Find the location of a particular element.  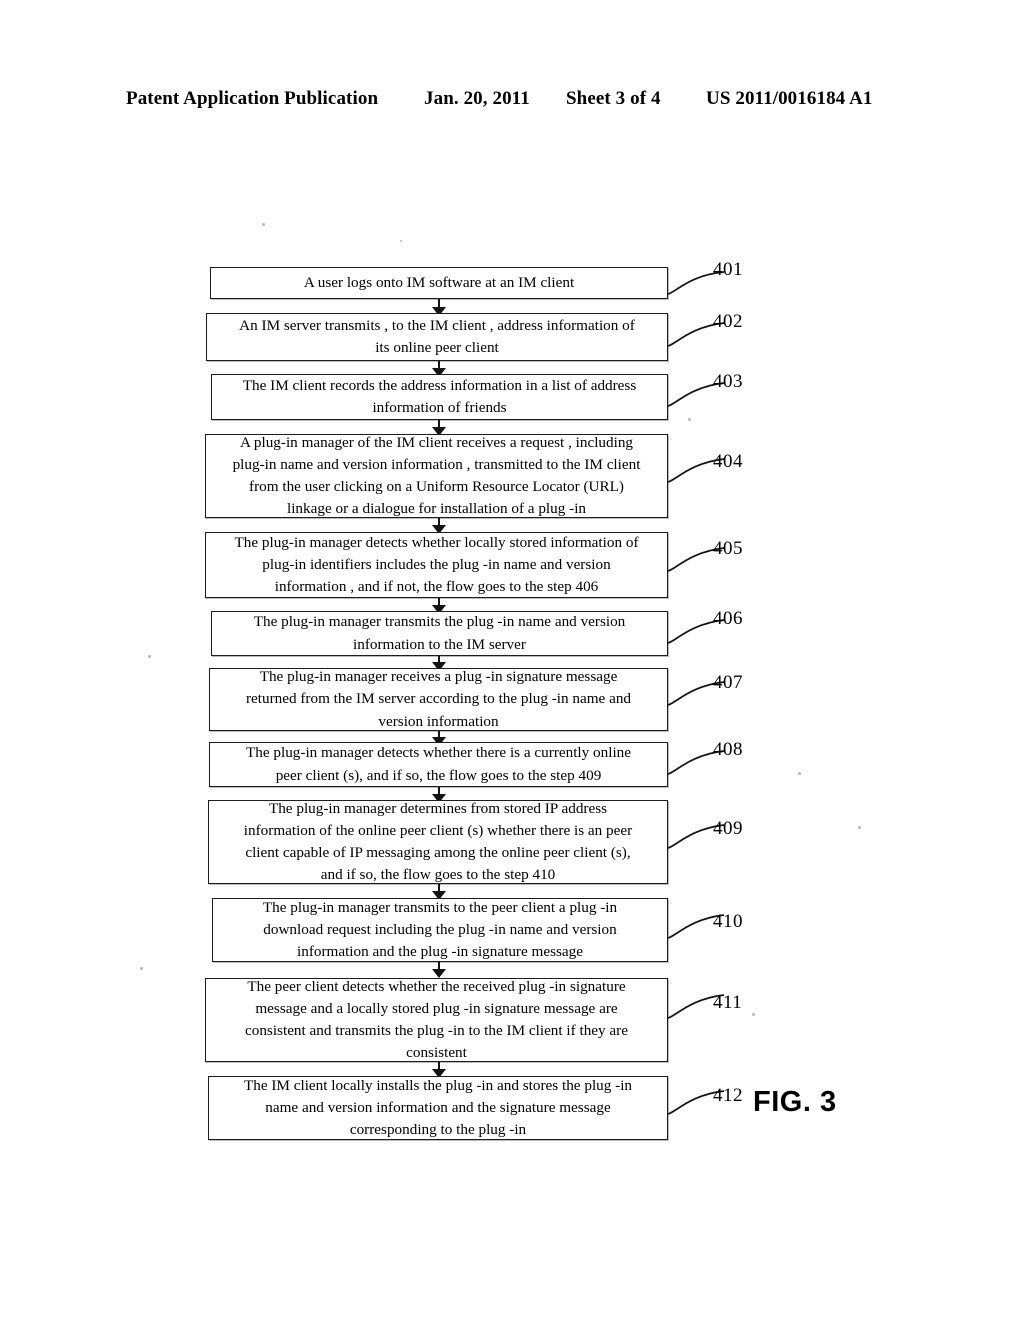

ref-numeral-411: 411 is located at coordinates (728, 1002).